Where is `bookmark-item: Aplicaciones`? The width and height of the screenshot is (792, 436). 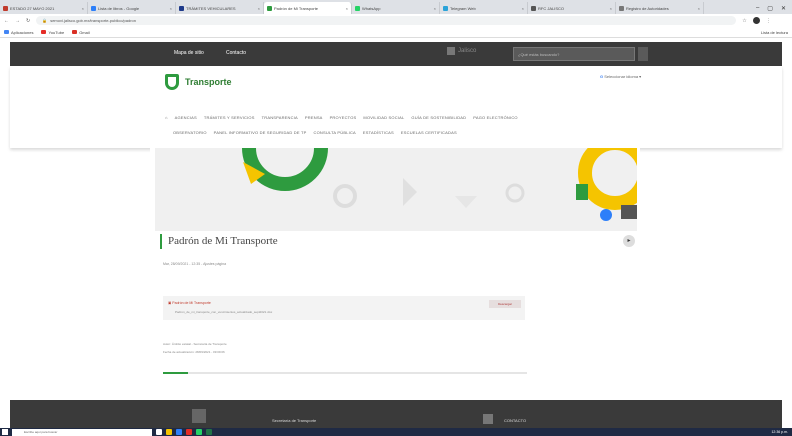
bookmark-item: Aplicaciones is located at coordinates (18, 32).